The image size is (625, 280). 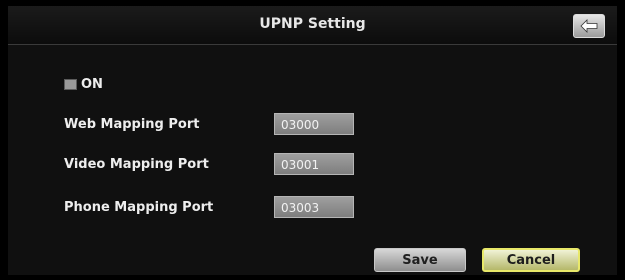 What do you see at coordinates (314, 124) in the screenshot?
I see `web-mapping-port-input: 03000` at bounding box center [314, 124].